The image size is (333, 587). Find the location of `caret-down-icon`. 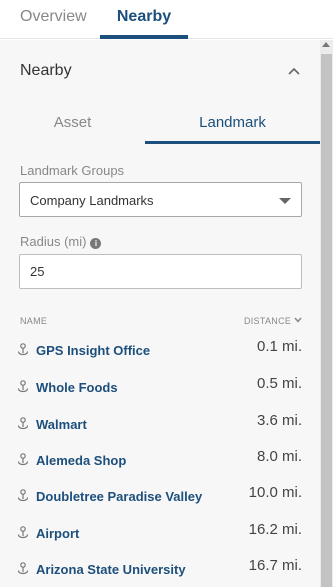

caret-down-icon is located at coordinates (285, 201).